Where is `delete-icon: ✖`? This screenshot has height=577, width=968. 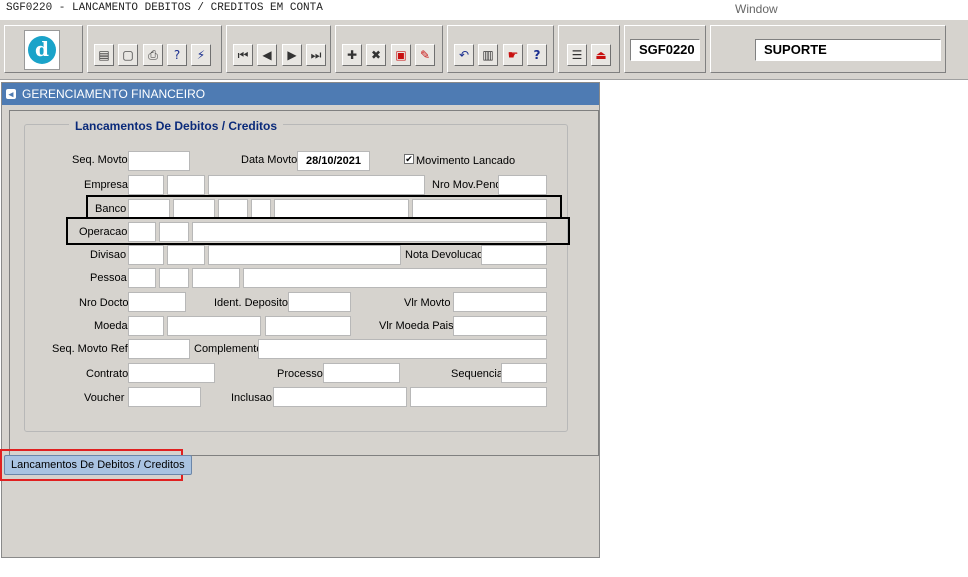 delete-icon: ✖ is located at coordinates (376, 55).